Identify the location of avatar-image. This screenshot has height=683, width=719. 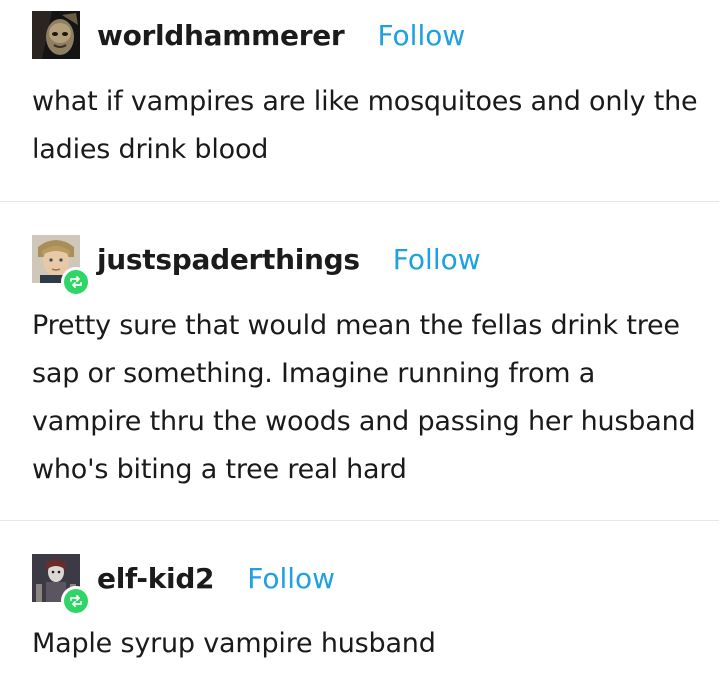
(56, 35).